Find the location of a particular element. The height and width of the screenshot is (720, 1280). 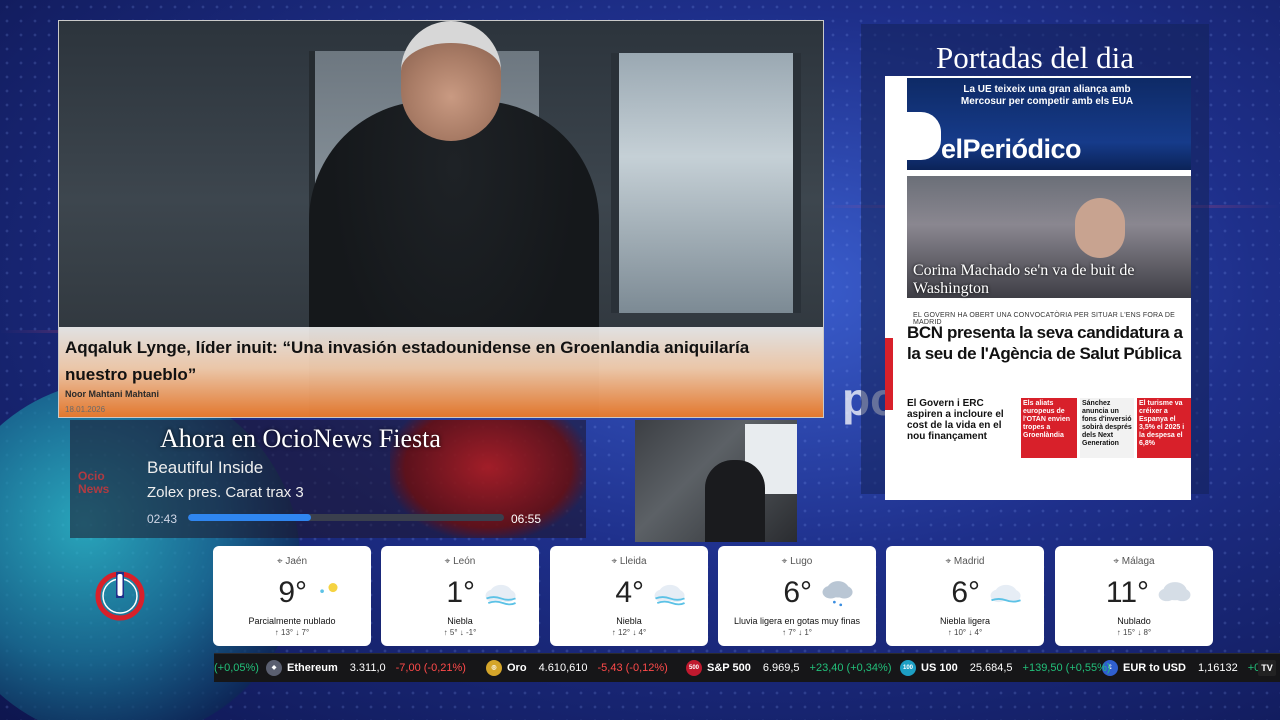

weather-card: ⌖ Lleida 4° Niebla ↑ 12° ↓ 4° is located at coordinates (629, 596).